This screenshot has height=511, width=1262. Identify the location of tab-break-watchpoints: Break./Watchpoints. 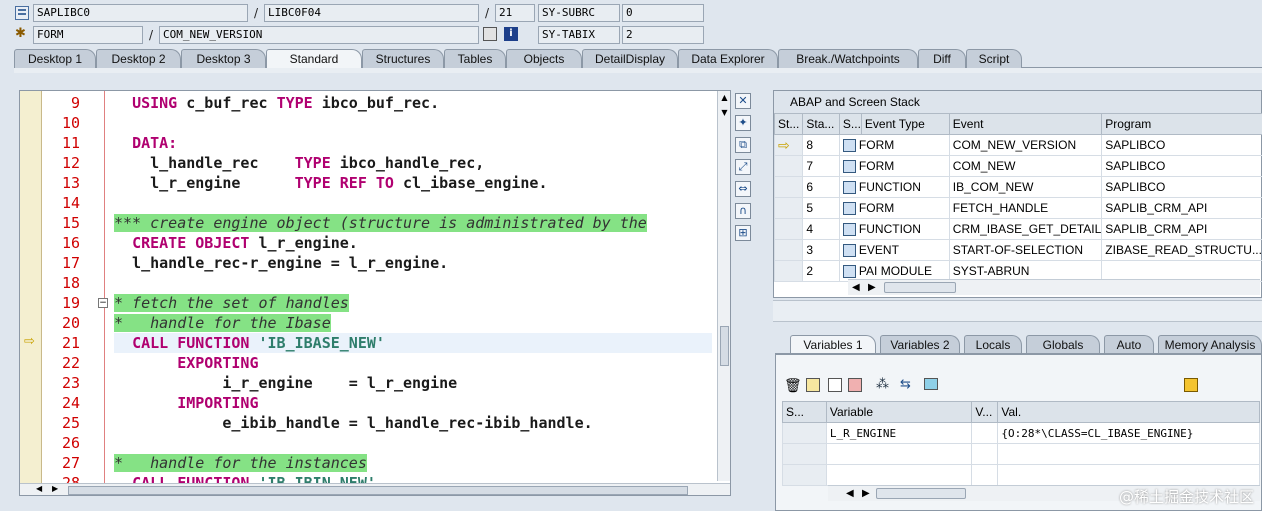
(848, 58).